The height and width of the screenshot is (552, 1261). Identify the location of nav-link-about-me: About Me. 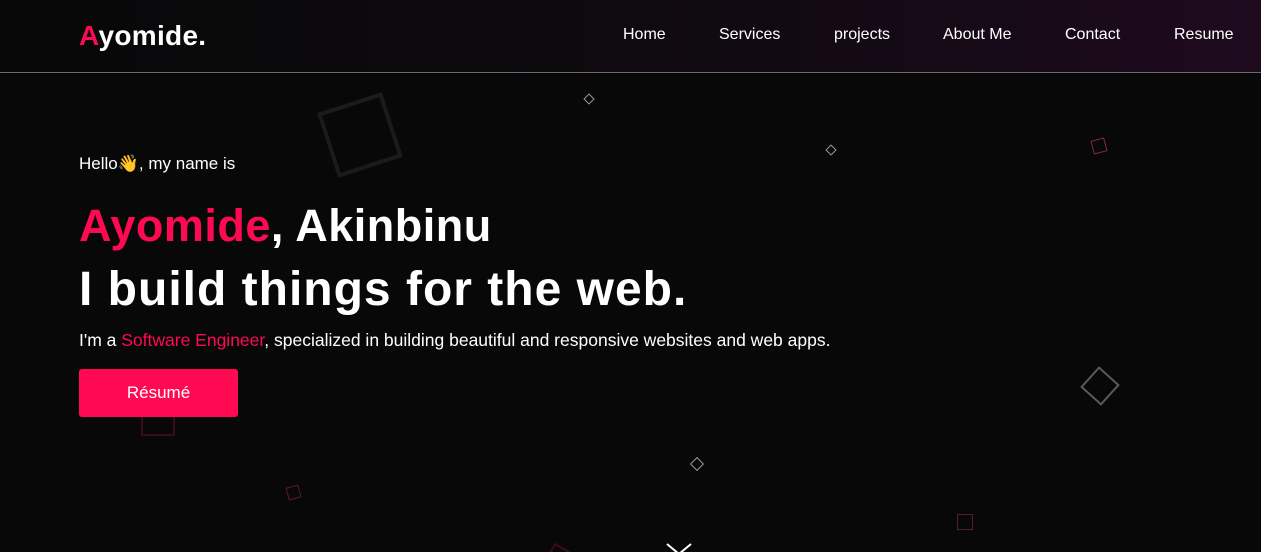
(977, 35).